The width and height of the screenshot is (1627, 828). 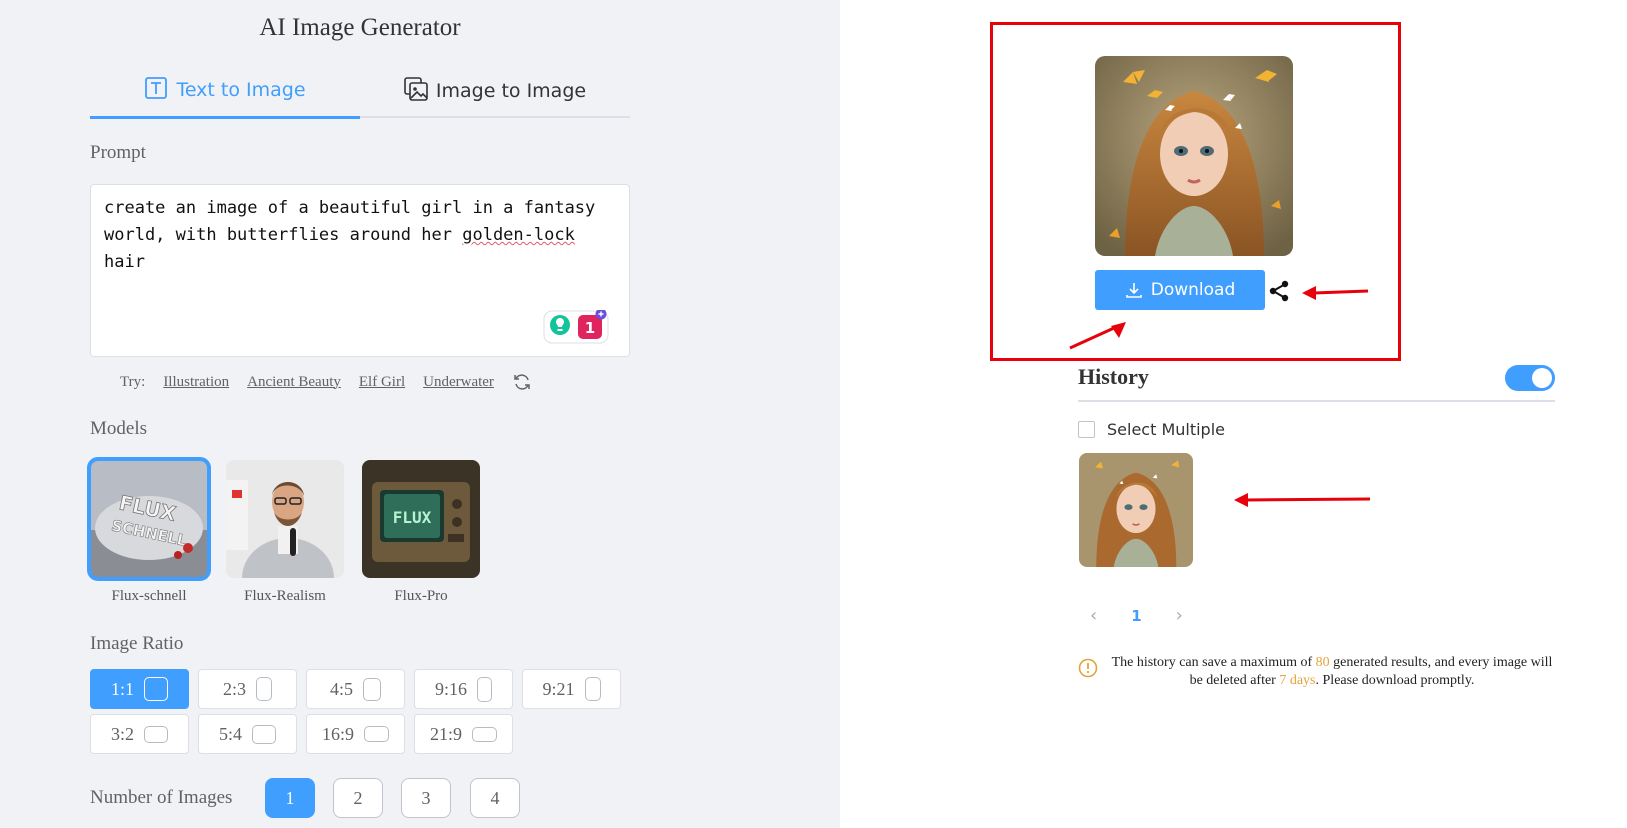 What do you see at coordinates (1194, 156) in the screenshot?
I see `generated-image` at bounding box center [1194, 156].